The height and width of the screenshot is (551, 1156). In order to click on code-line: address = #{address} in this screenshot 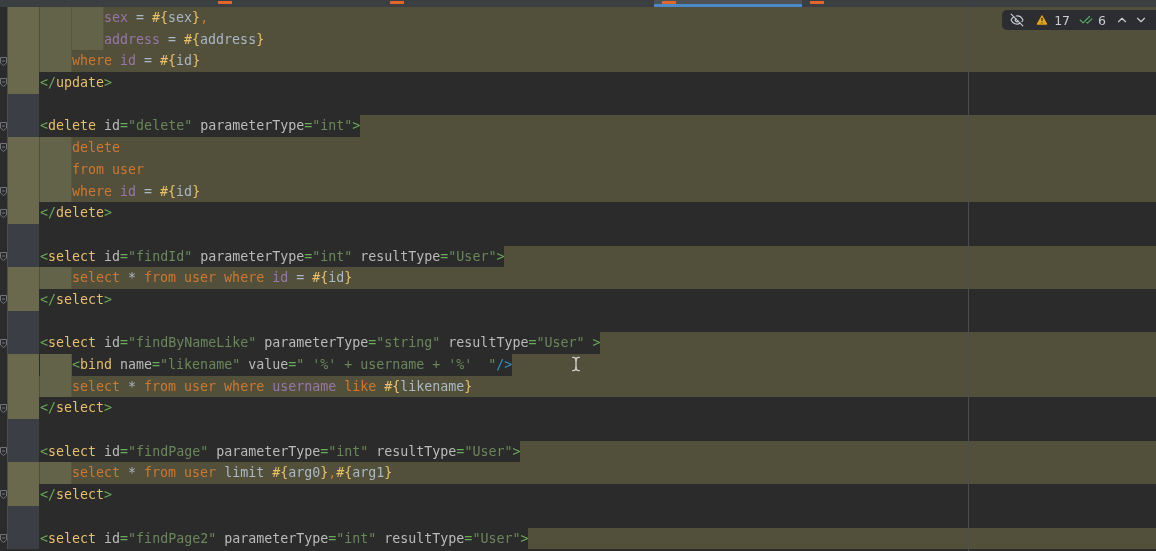, I will do `click(184, 39)`.